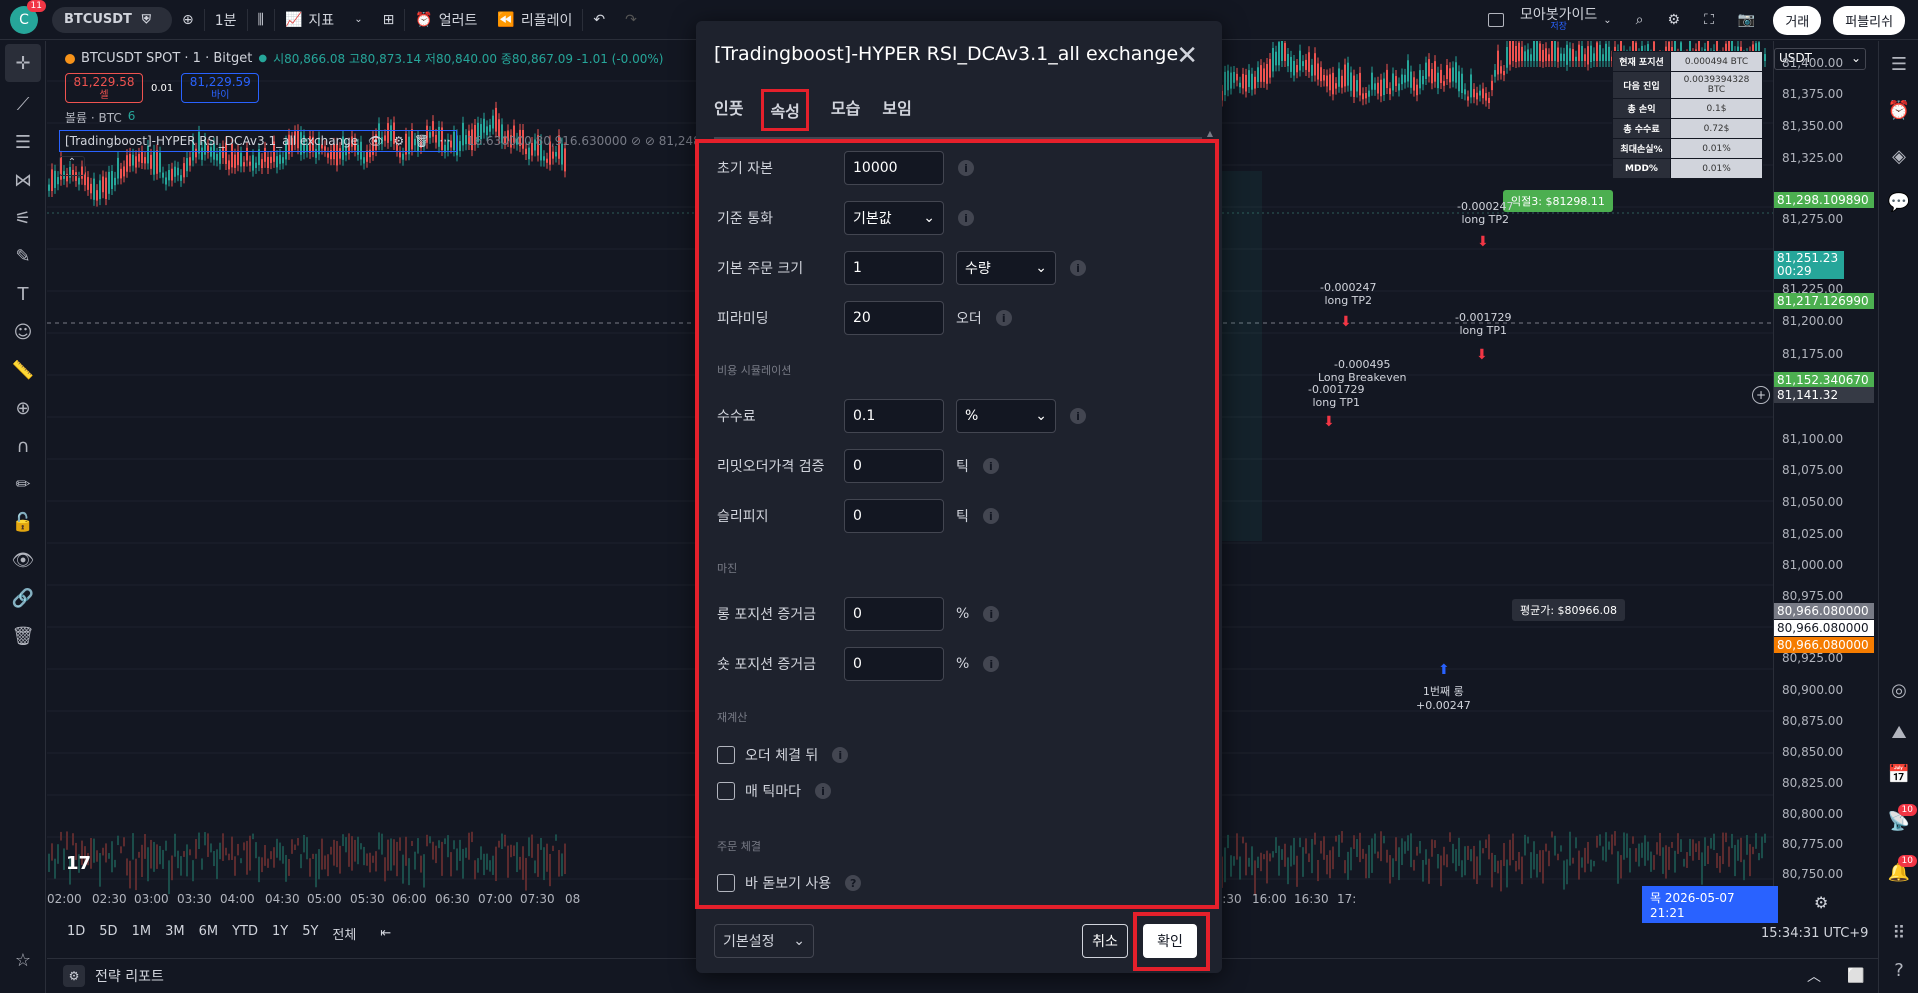 The width and height of the screenshot is (1918, 993). I want to click on fullscreen-button: ⛶, so click(1709, 20).